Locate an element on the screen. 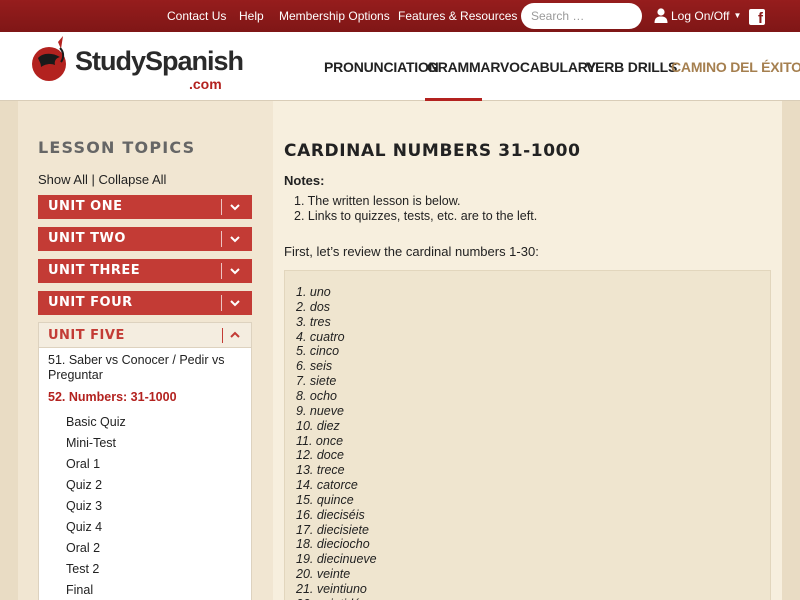 The width and height of the screenshot is (800, 600). number-item: 7. siete is located at coordinates (316, 381).